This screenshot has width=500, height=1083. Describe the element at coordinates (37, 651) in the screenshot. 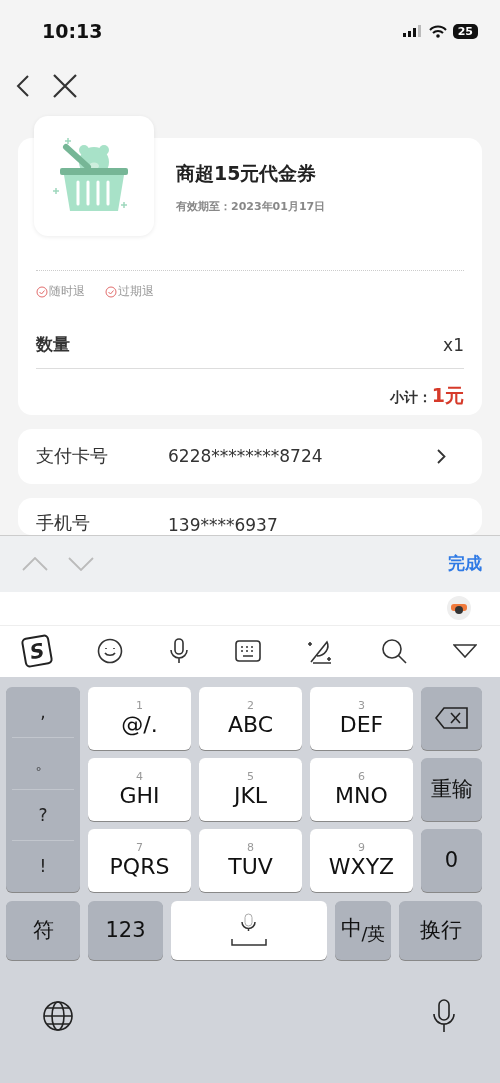

I see `ime-logo: S` at that location.